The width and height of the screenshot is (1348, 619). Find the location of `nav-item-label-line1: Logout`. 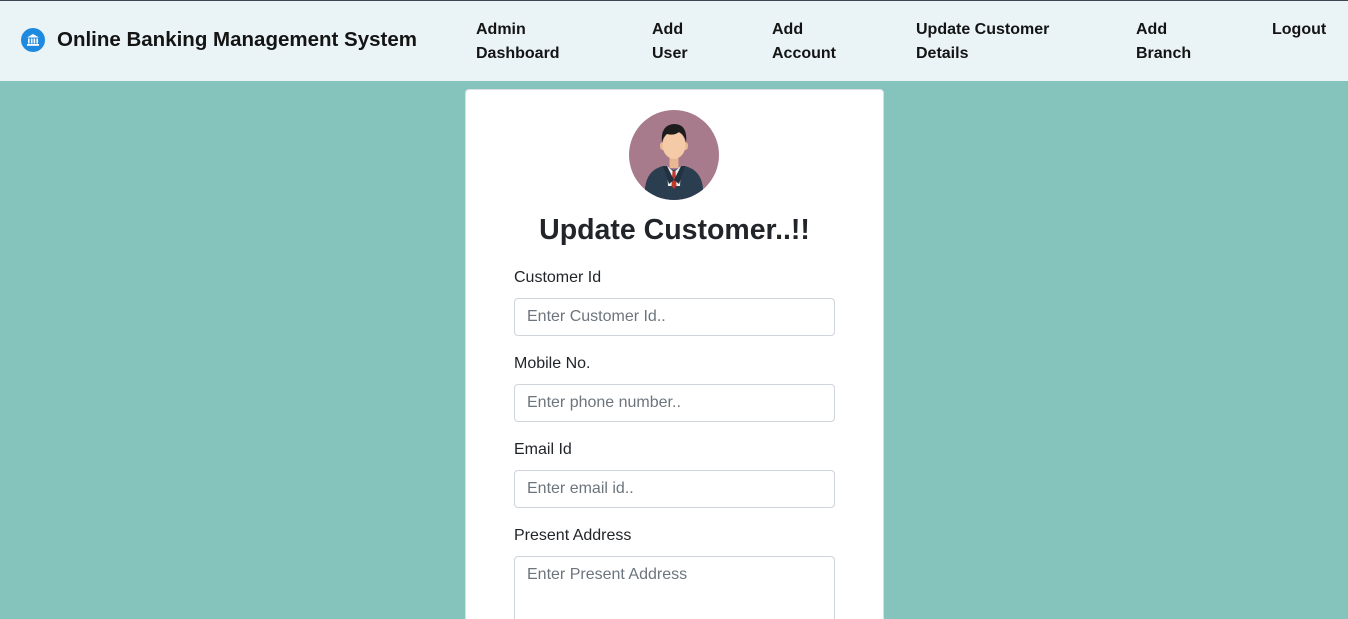

nav-item-label-line1: Logout is located at coordinates (1299, 29).